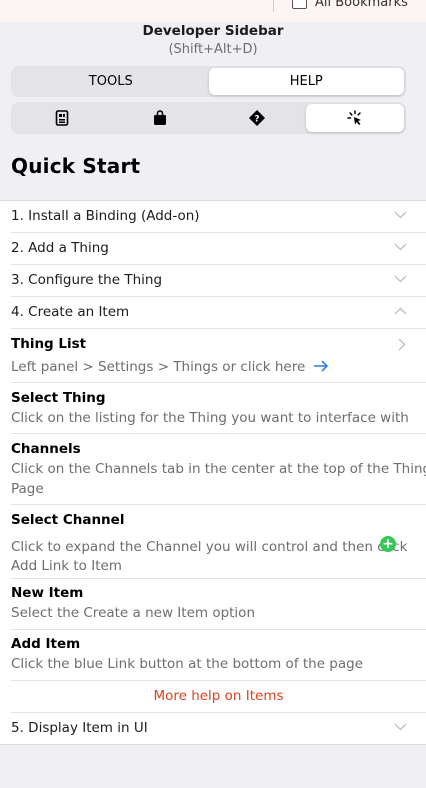  What do you see at coordinates (299, 4) in the screenshot?
I see `bookmarks-checkbox` at bounding box center [299, 4].